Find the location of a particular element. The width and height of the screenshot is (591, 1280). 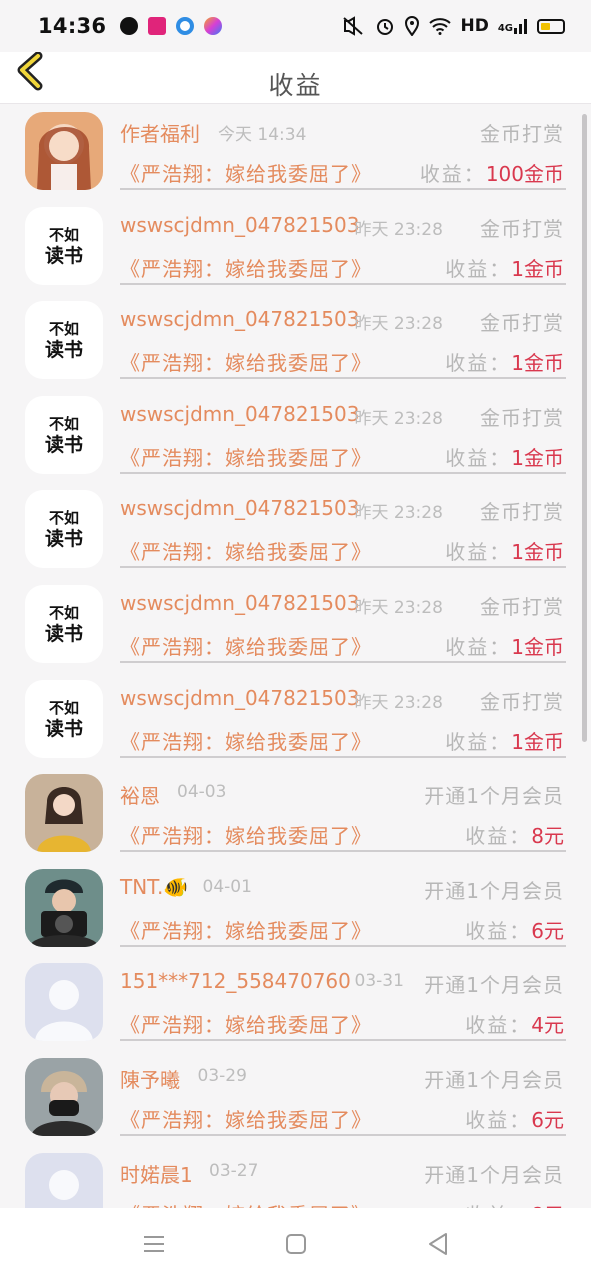

menu-icon is located at coordinates (154, 1244).